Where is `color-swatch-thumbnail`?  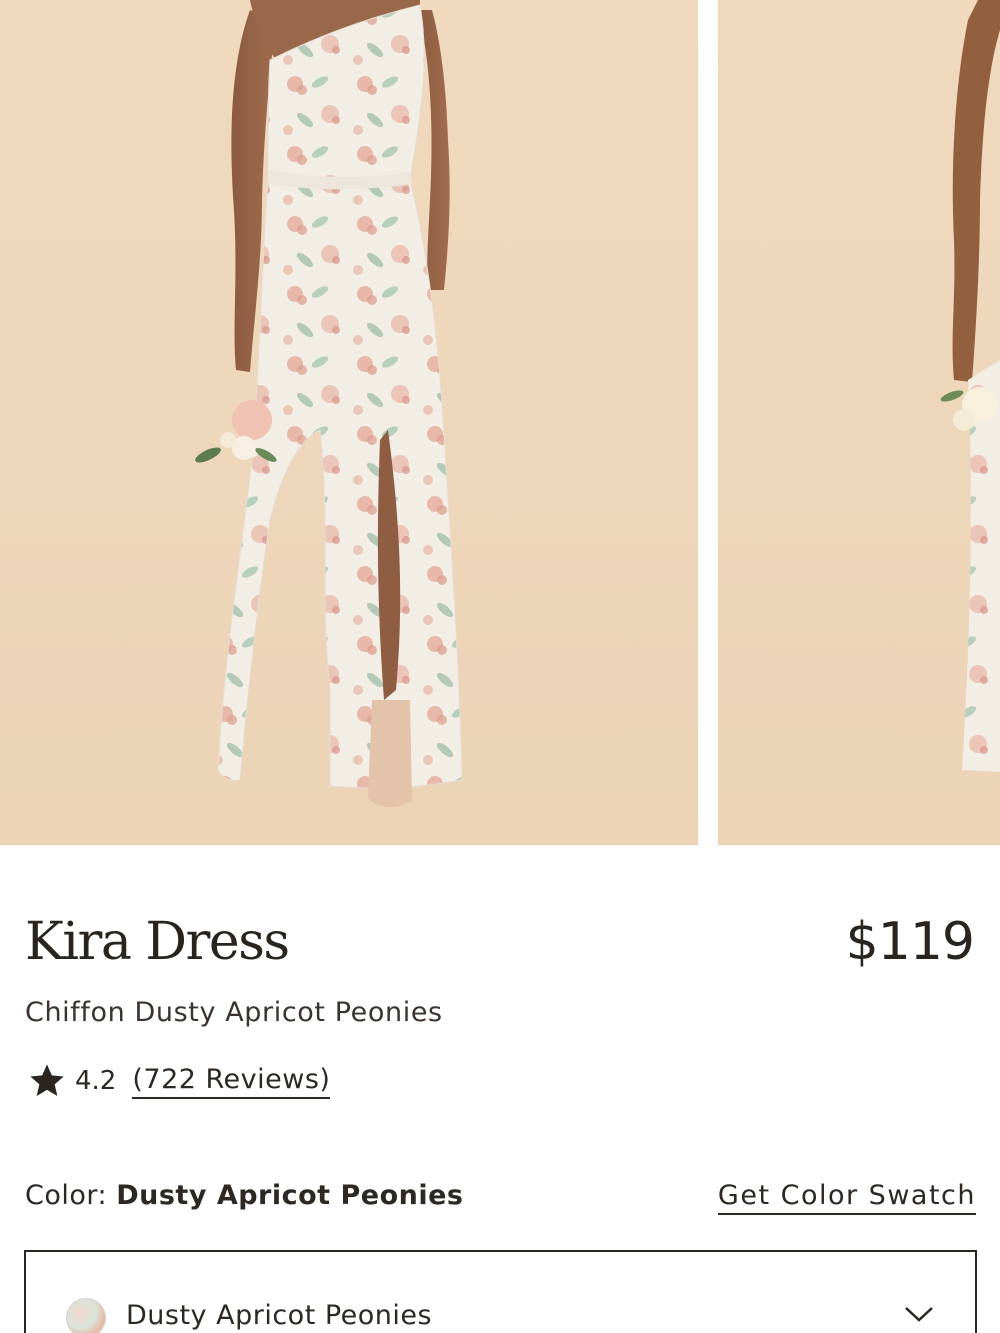 color-swatch-thumbnail is located at coordinates (86, 1315).